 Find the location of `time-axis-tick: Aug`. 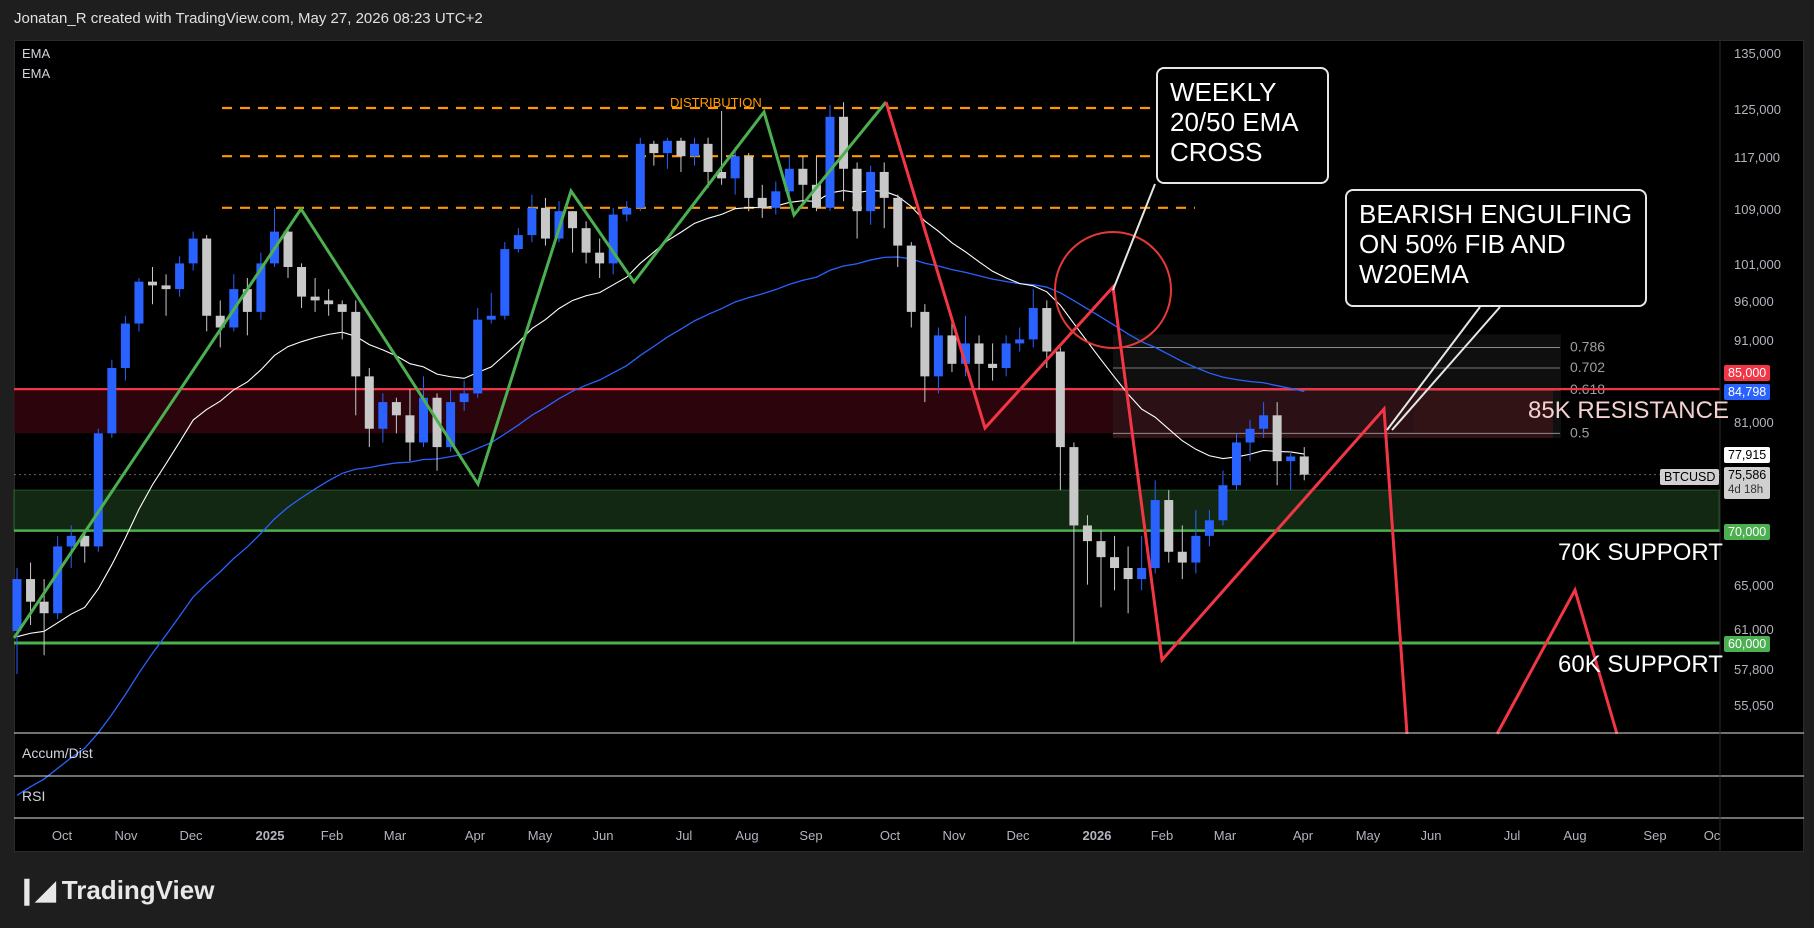

time-axis-tick: Aug is located at coordinates (1574, 835).